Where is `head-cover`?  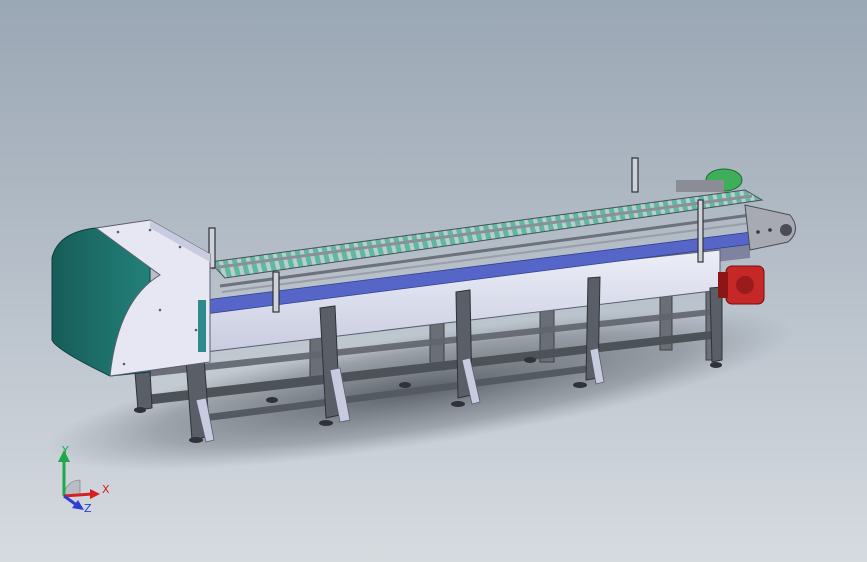
head-cover is located at coordinates (131, 298).